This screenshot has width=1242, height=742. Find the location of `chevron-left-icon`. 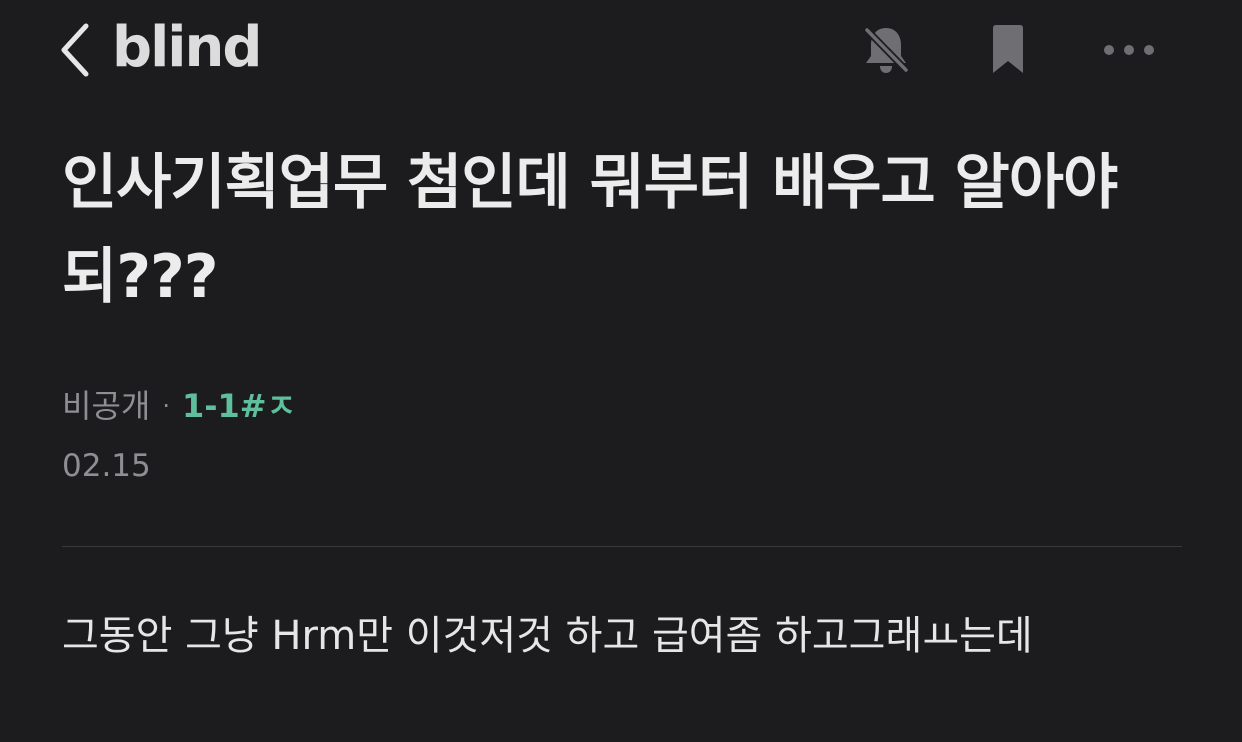

chevron-left-icon is located at coordinates (75, 50).